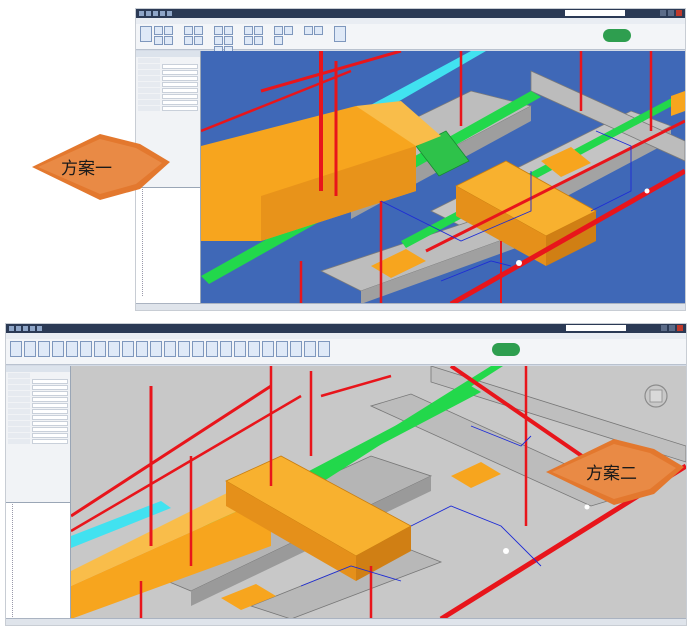  Describe the element at coordinates (100, 349) in the screenshot. I see `flex-duct-button` at that location.